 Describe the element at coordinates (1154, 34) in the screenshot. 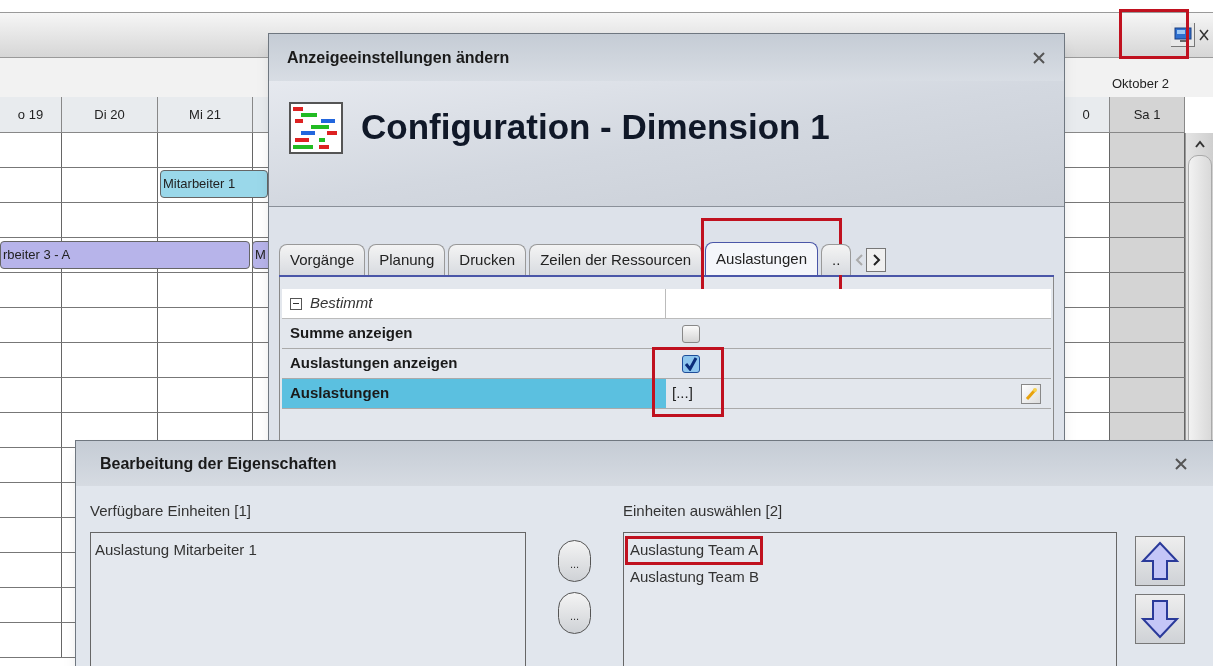

I see `highlight-frame` at that location.